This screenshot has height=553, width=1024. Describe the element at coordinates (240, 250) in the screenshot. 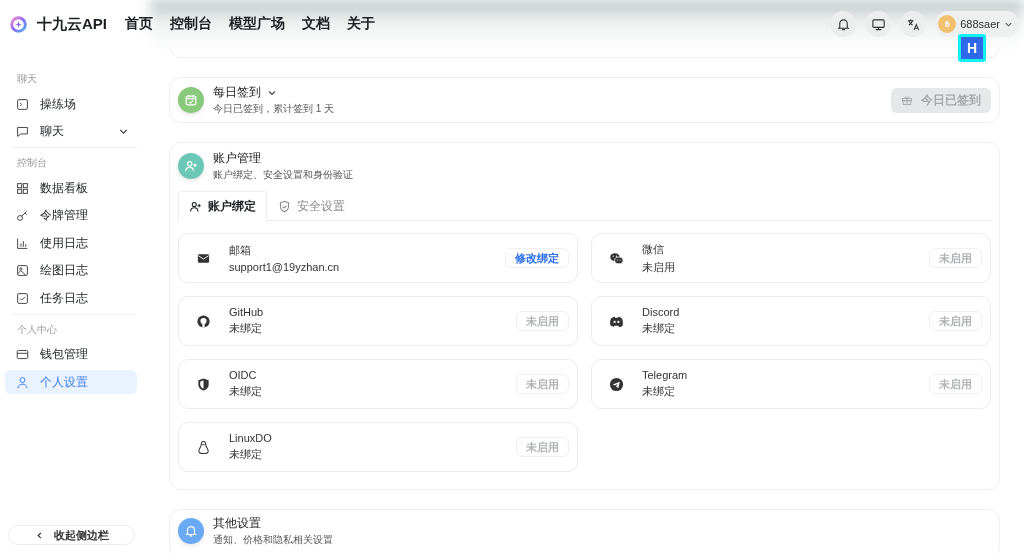

I see `binding-name: 邮箱` at that location.